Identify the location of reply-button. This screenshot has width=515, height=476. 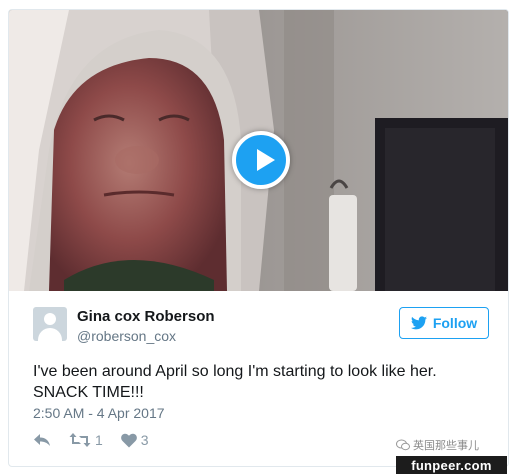
(42, 440).